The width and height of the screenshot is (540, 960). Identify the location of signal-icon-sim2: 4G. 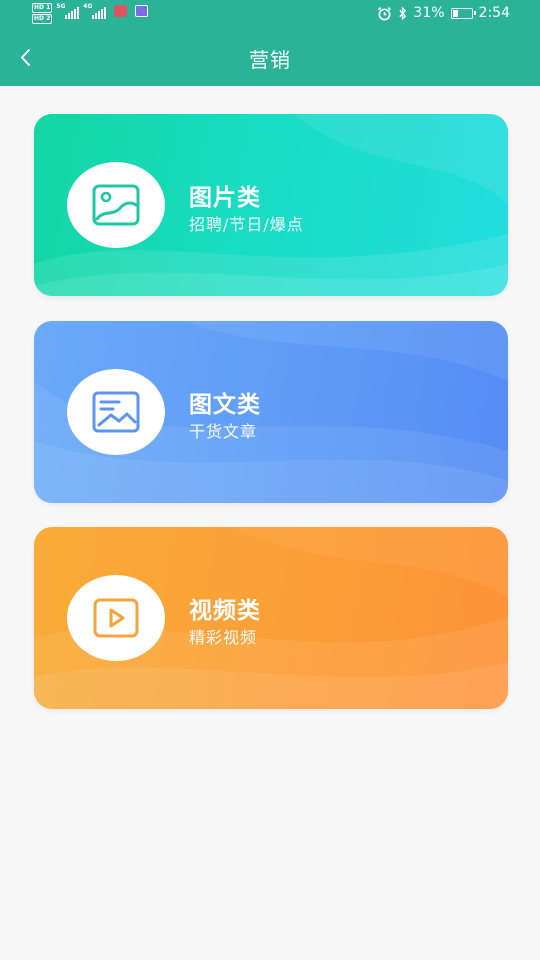
(95, 11).